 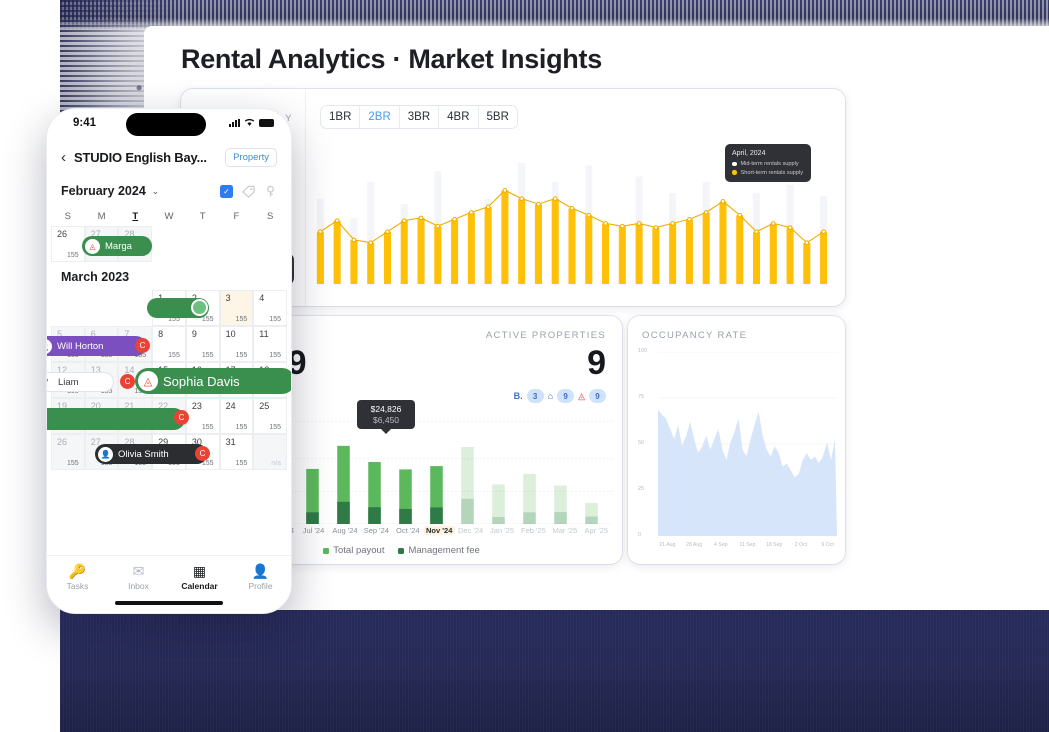 What do you see at coordinates (236, 416) in the screenshot?
I see `calendar-day-cell: 24 155` at bounding box center [236, 416].